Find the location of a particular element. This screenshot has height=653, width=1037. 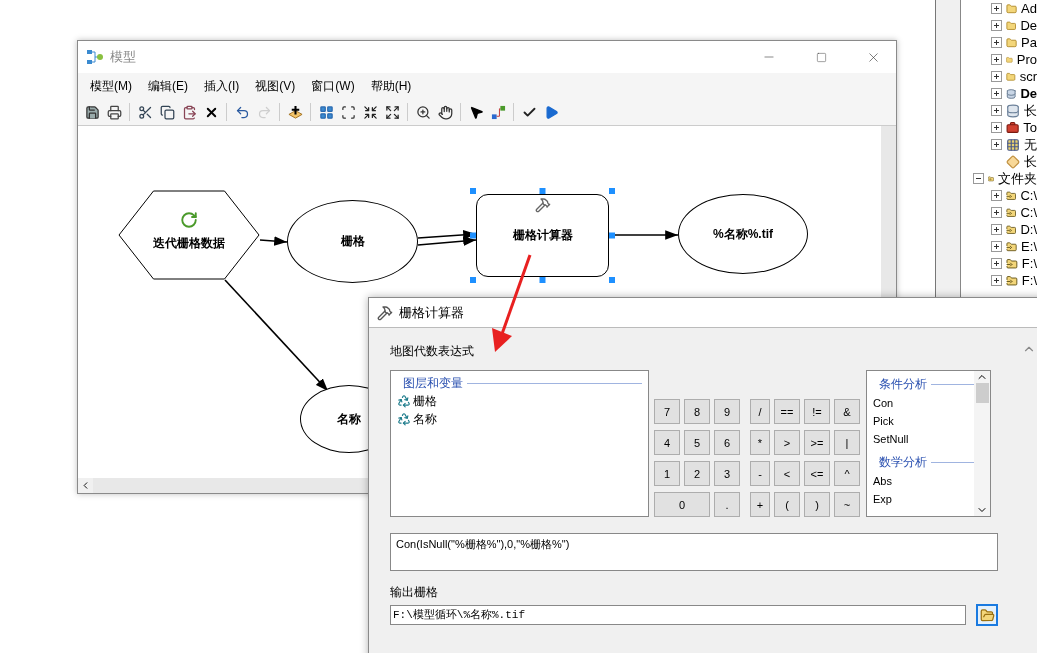

expression-label: 地图代数表达式 is located at coordinates (432, 351).